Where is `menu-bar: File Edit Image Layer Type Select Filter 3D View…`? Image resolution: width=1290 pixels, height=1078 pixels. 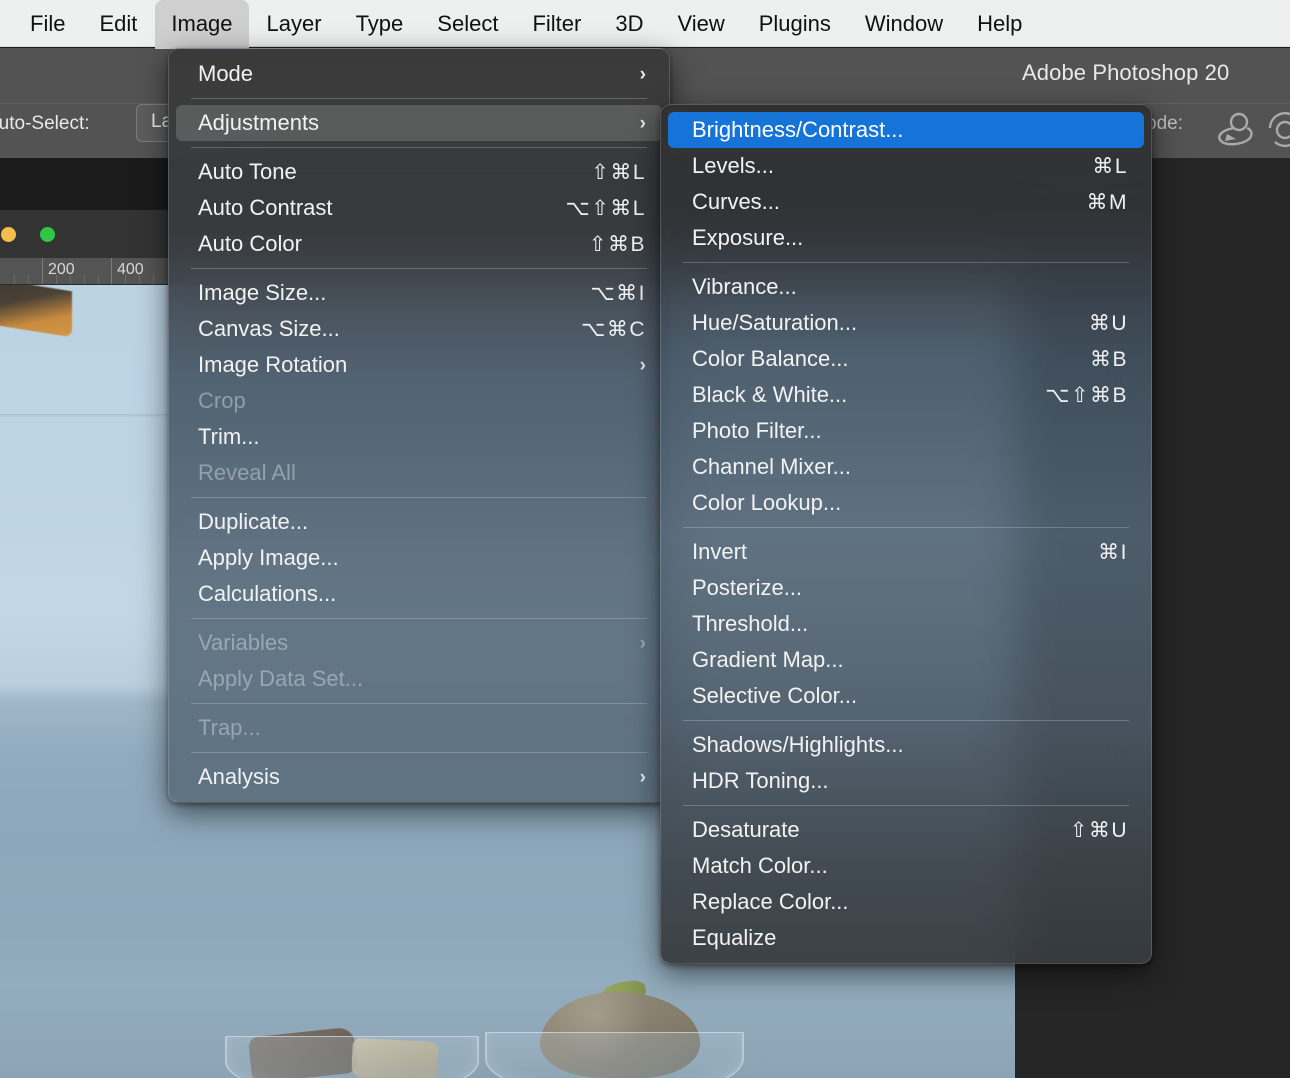
menu-bar: File Edit Image Layer Type Select Filter 3D View… is located at coordinates (645, 24).